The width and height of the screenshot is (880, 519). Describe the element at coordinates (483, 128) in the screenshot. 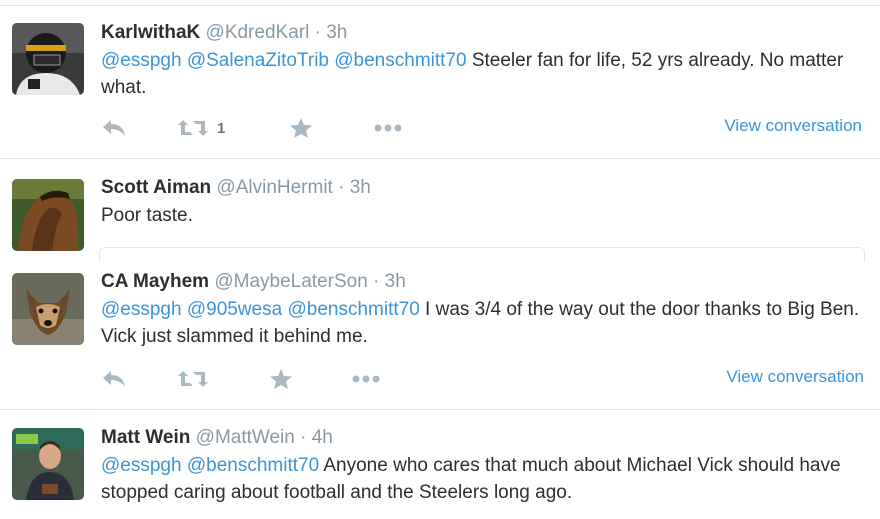

I see `tweet-actions: 1 View conversation` at that location.